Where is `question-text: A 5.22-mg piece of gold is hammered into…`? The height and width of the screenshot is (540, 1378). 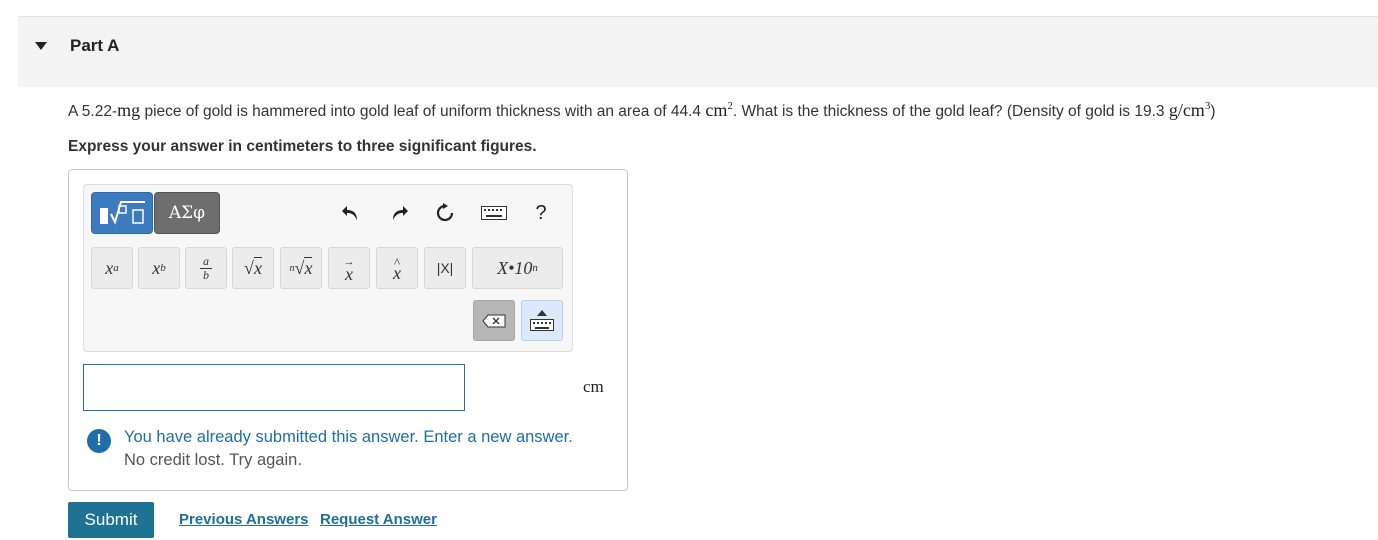 question-text: A 5.22-mg piece of gold is hammered into… is located at coordinates (642, 110).